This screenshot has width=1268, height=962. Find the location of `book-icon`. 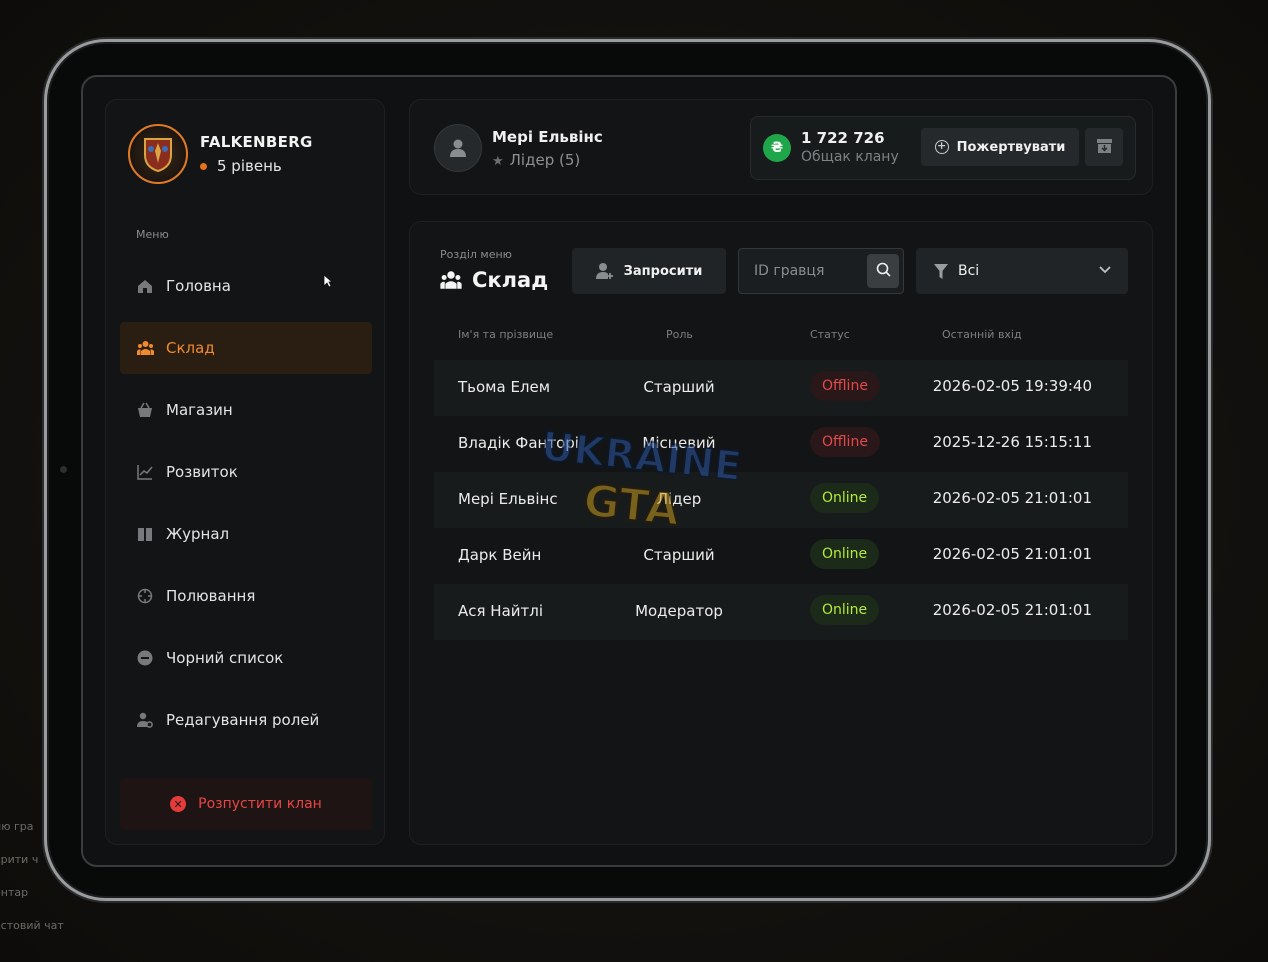

book-icon is located at coordinates (145, 534).